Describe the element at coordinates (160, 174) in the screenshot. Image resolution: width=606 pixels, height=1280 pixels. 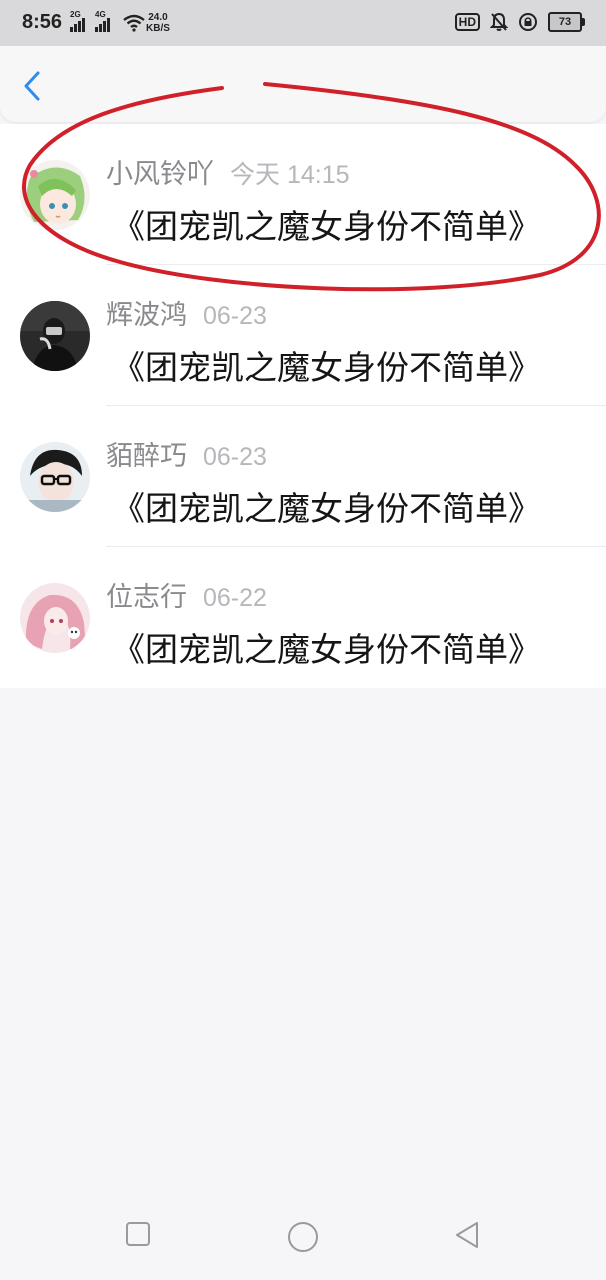
I see `sender-name: 小风铃吖` at that location.